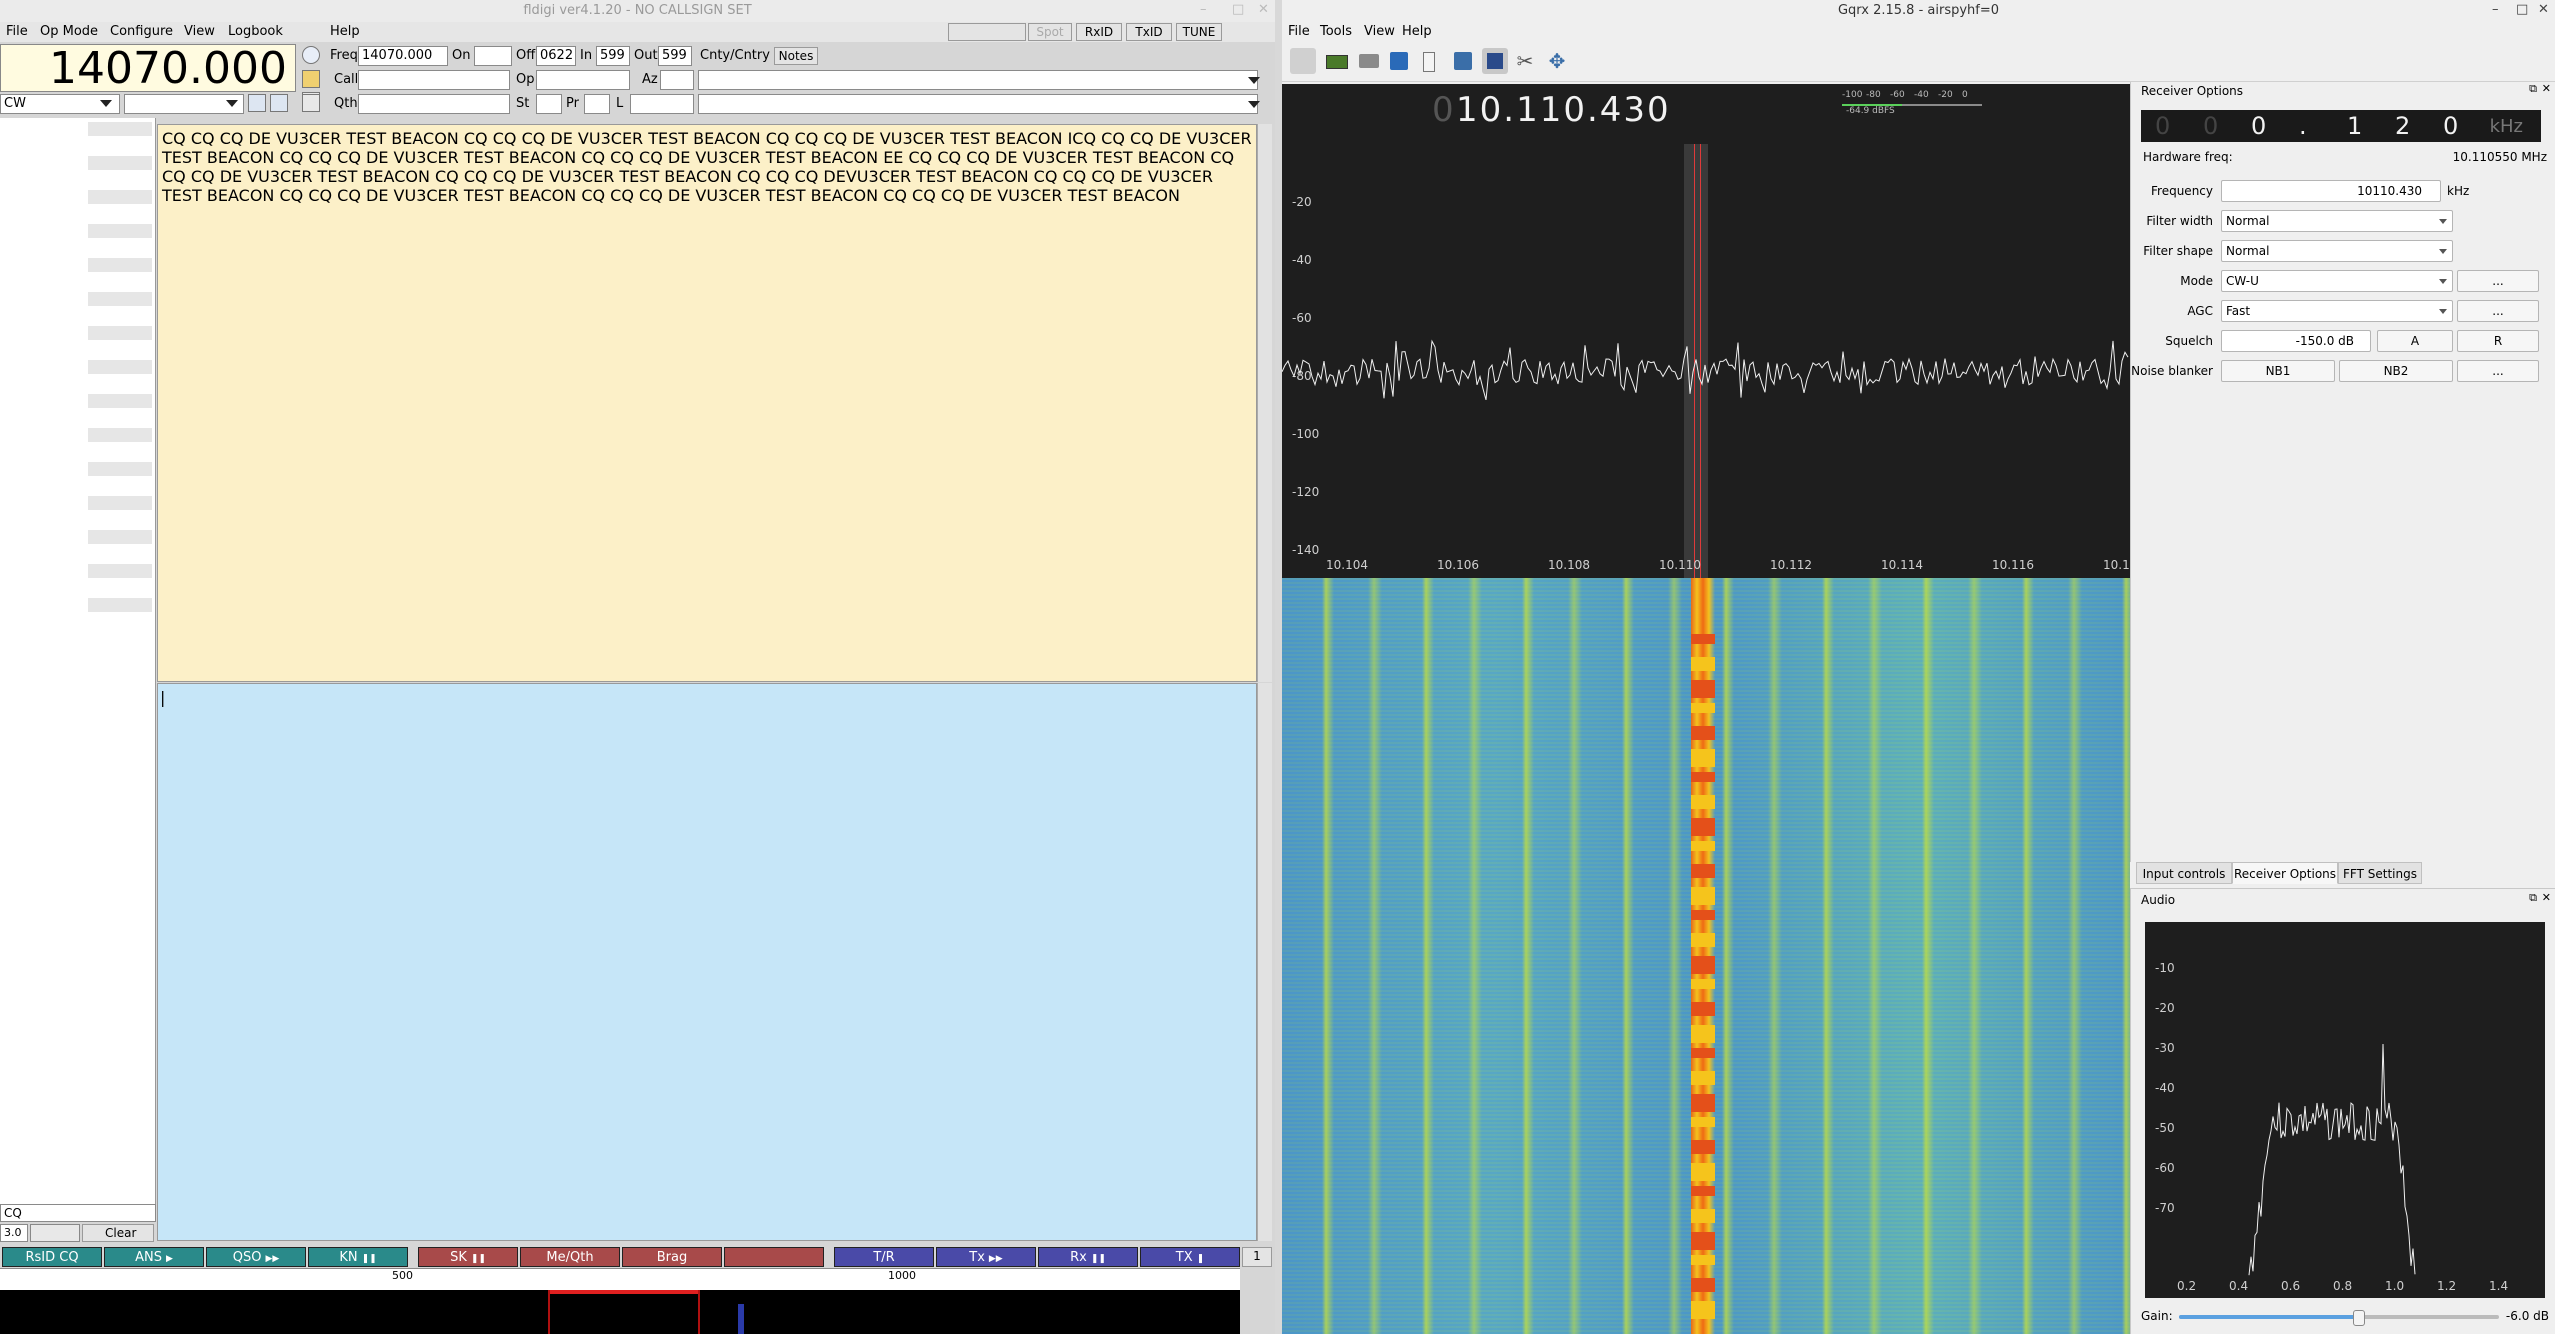 This screenshot has width=2555, height=1334. Describe the element at coordinates (55, 1233) in the screenshot. I see `speed-slider` at that location.